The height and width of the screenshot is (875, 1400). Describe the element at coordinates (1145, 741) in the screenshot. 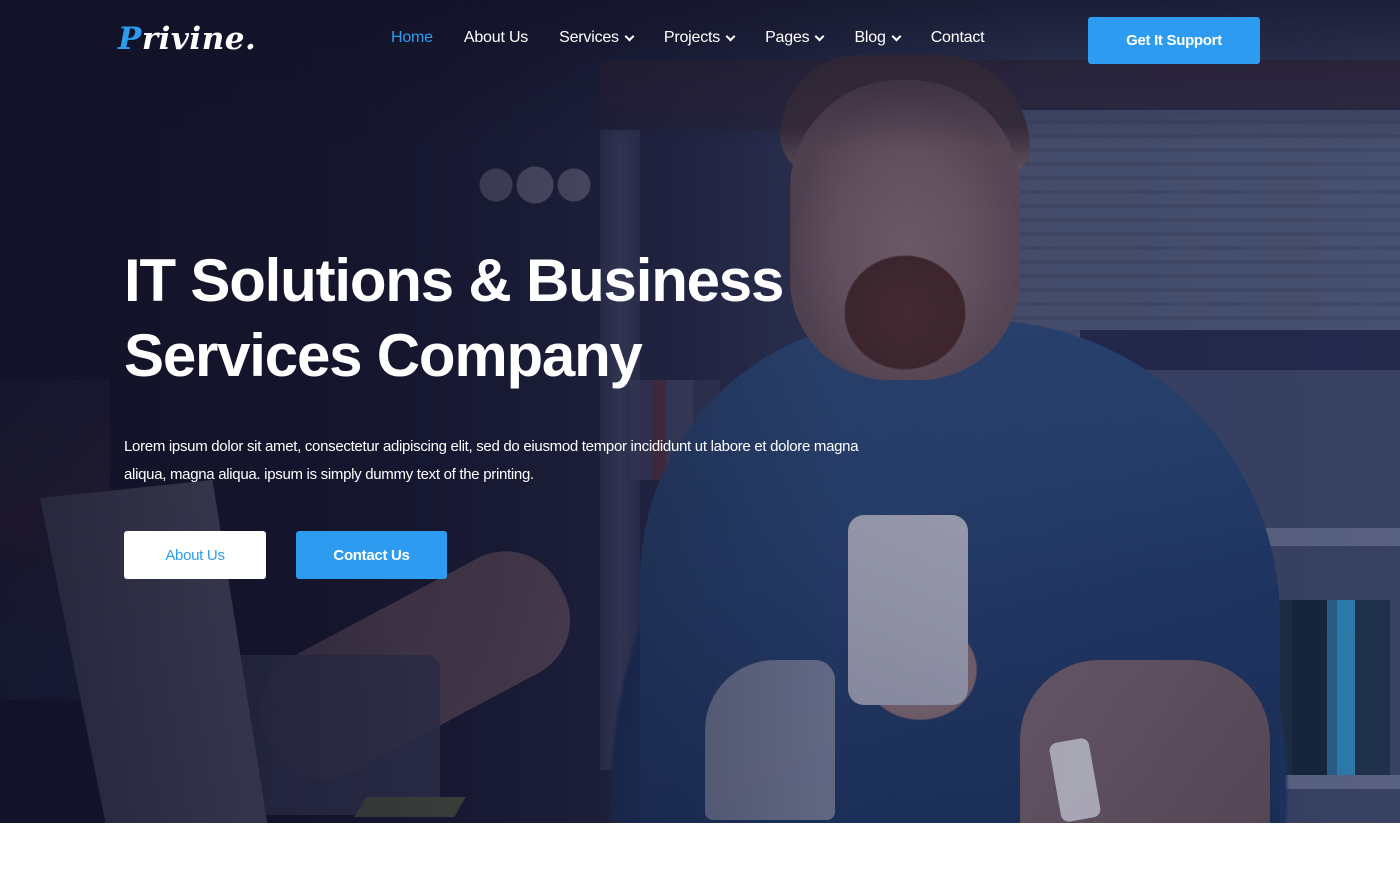

I see `right-forearm-shape` at that location.